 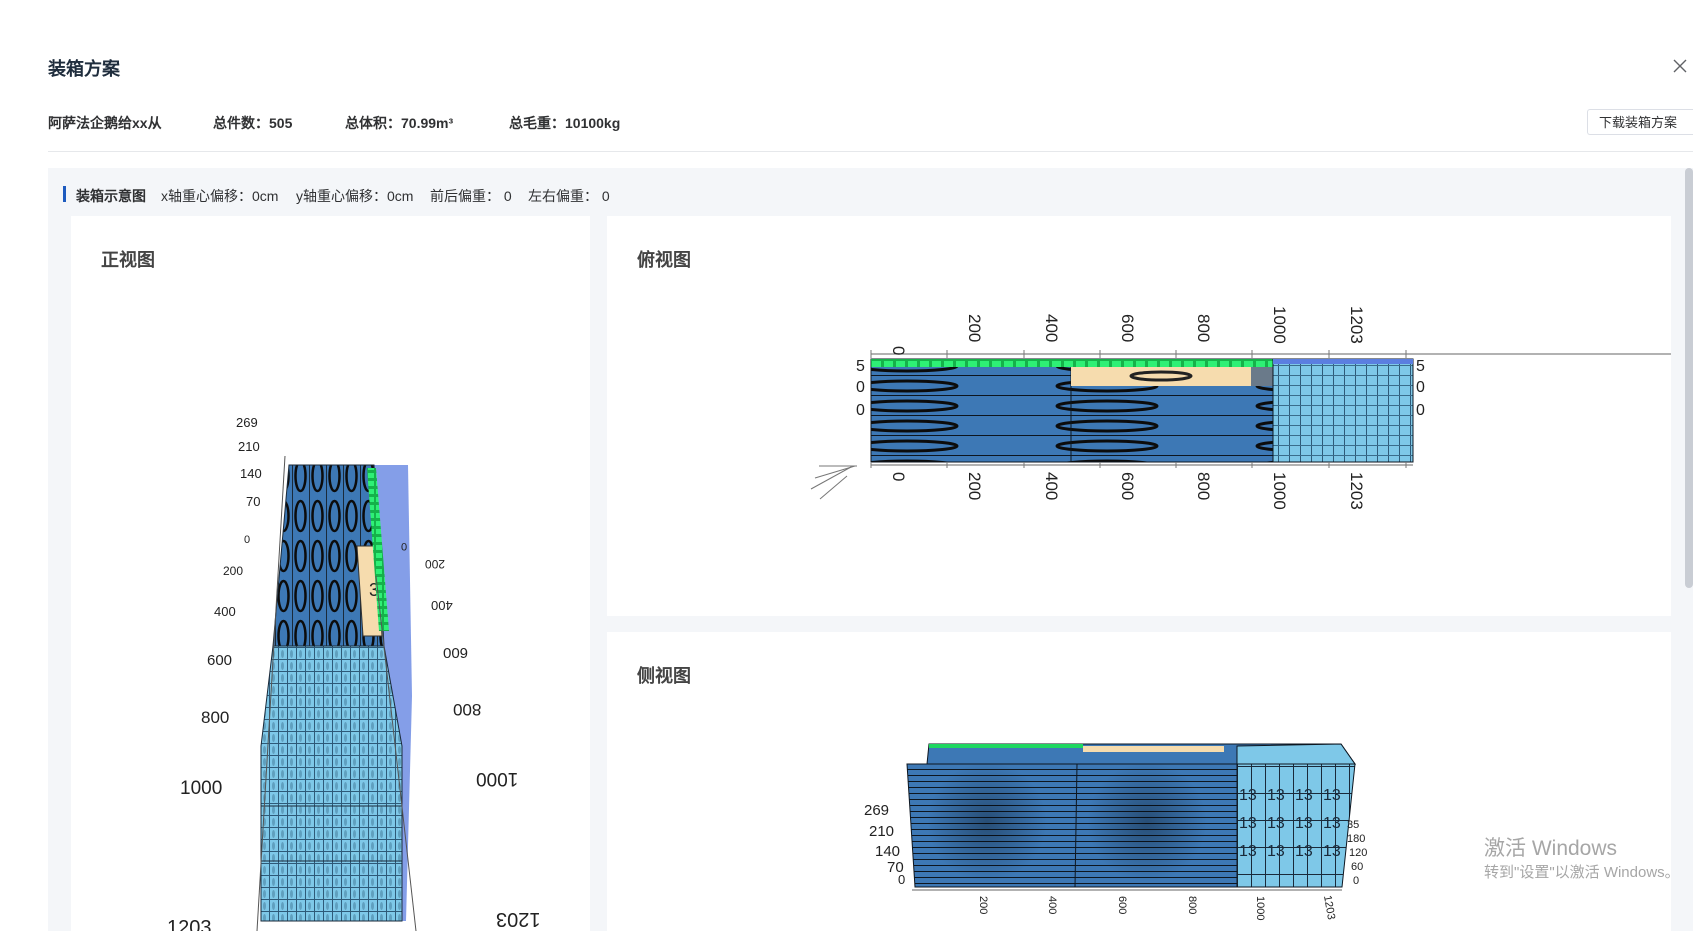 What do you see at coordinates (1122, 905) in the screenshot?
I see `side-length-tick: 600` at bounding box center [1122, 905].